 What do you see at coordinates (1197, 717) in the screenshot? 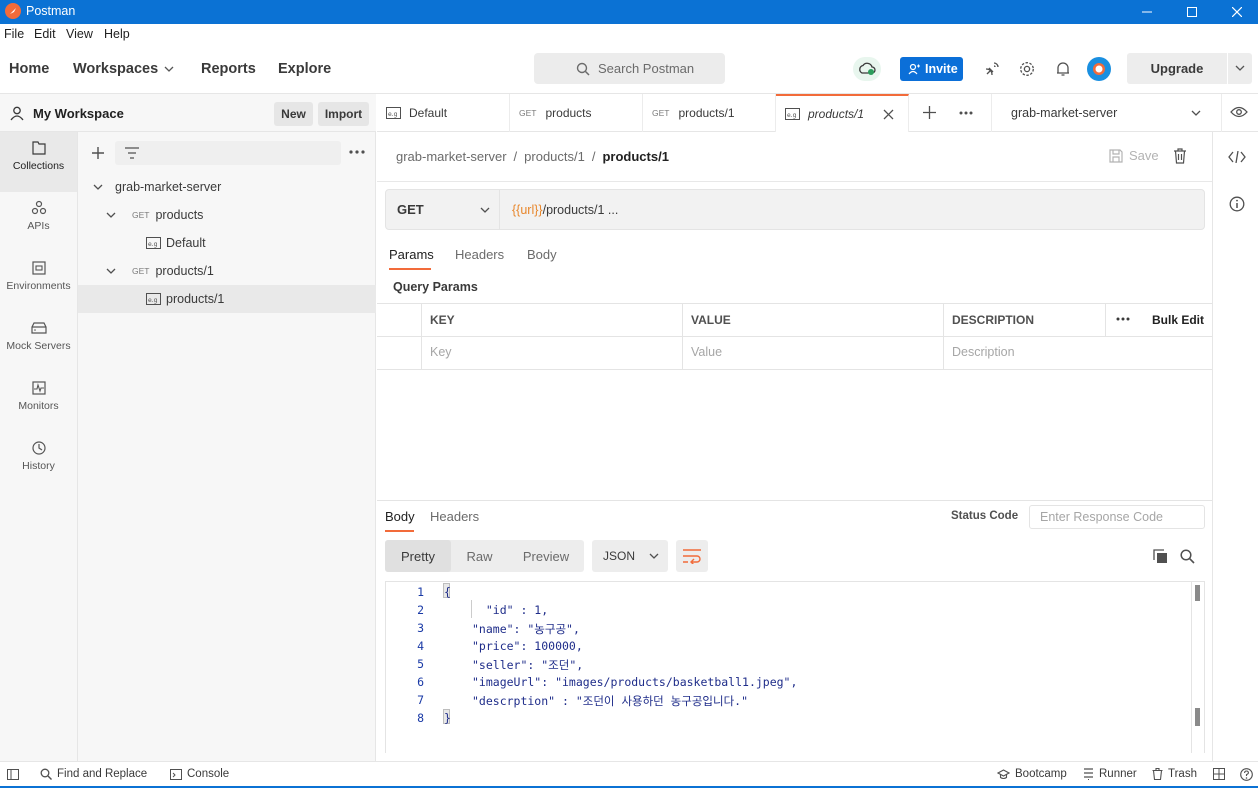
I see `scrollbar-thumb-bottom` at bounding box center [1197, 717].